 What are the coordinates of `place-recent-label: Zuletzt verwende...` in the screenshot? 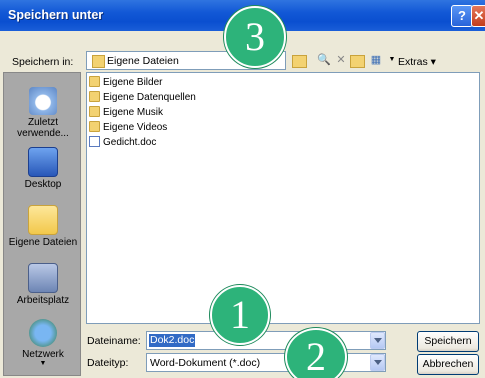 It's located at (43, 128).